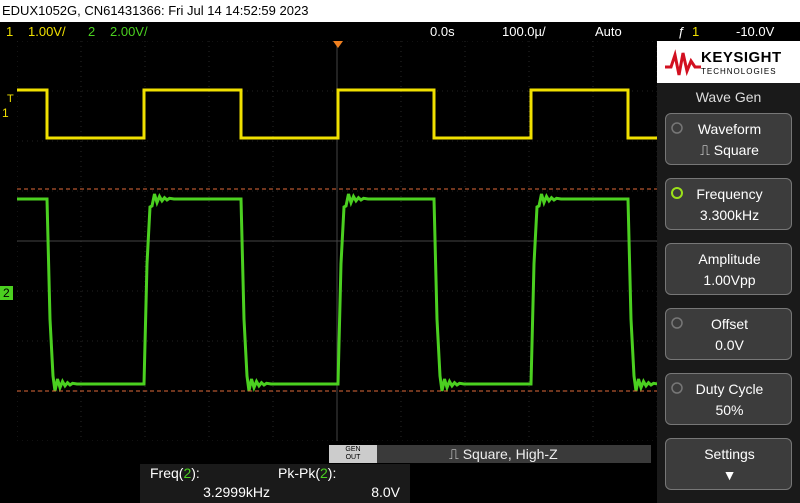 Image resolution: width=800 pixels, height=503 pixels. Describe the element at coordinates (236, 492) in the screenshot. I see `meas-freq-value: 3.2999kHz` at that location.